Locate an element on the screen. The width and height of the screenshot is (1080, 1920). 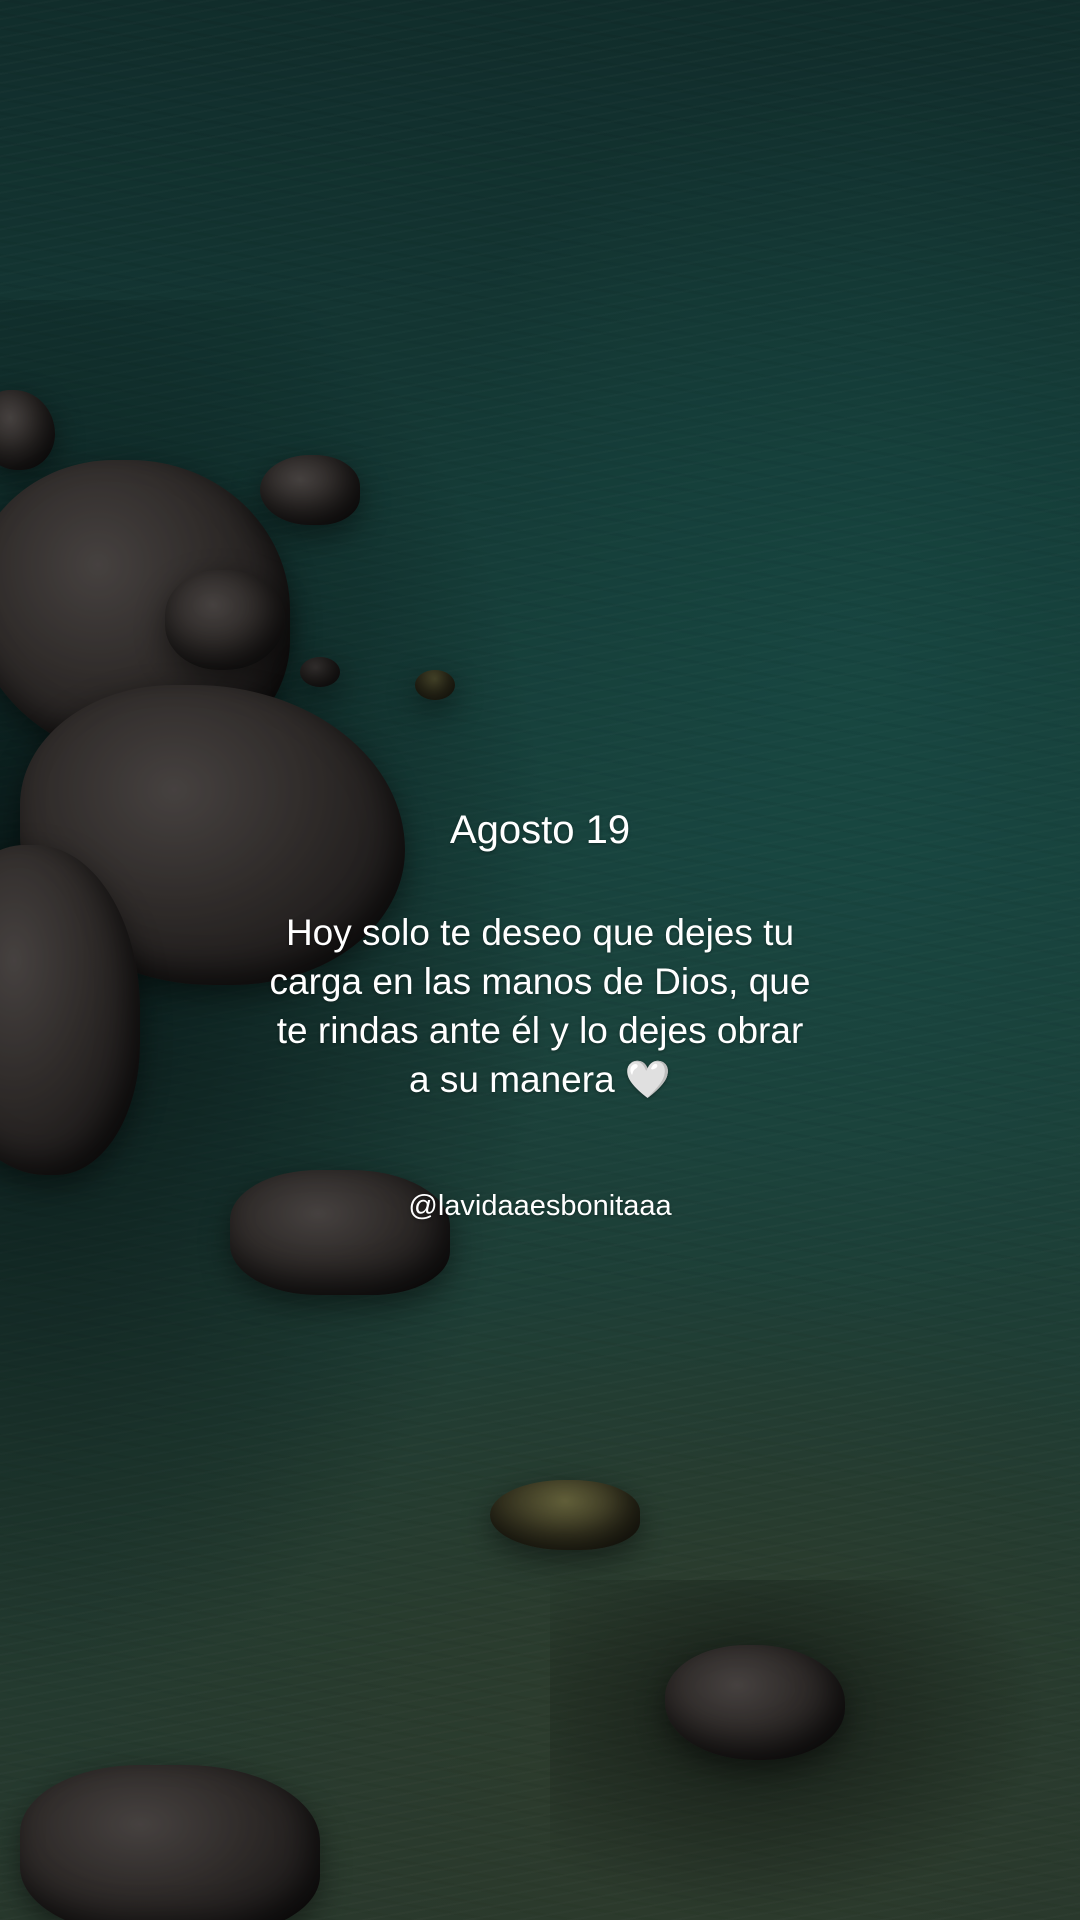
message-line: a su manera 🤍 is located at coordinates (540, 1079).